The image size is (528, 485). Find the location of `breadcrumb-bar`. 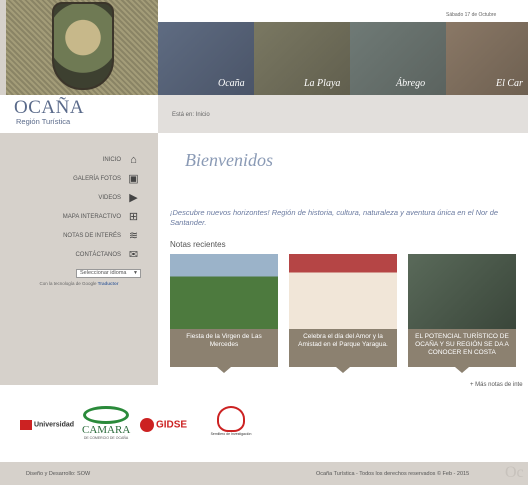

breadcrumb-bar is located at coordinates (343, 114).